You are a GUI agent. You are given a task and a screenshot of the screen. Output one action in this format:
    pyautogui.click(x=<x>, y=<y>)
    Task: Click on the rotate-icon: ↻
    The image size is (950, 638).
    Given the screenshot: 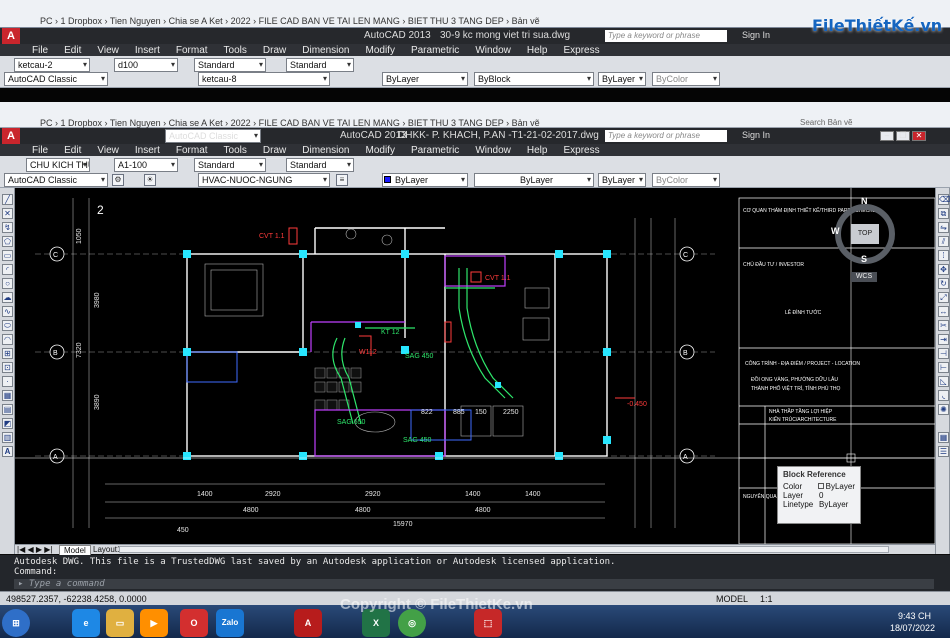 What is the action you would take?
    pyautogui.click(x=943, y=283)
    